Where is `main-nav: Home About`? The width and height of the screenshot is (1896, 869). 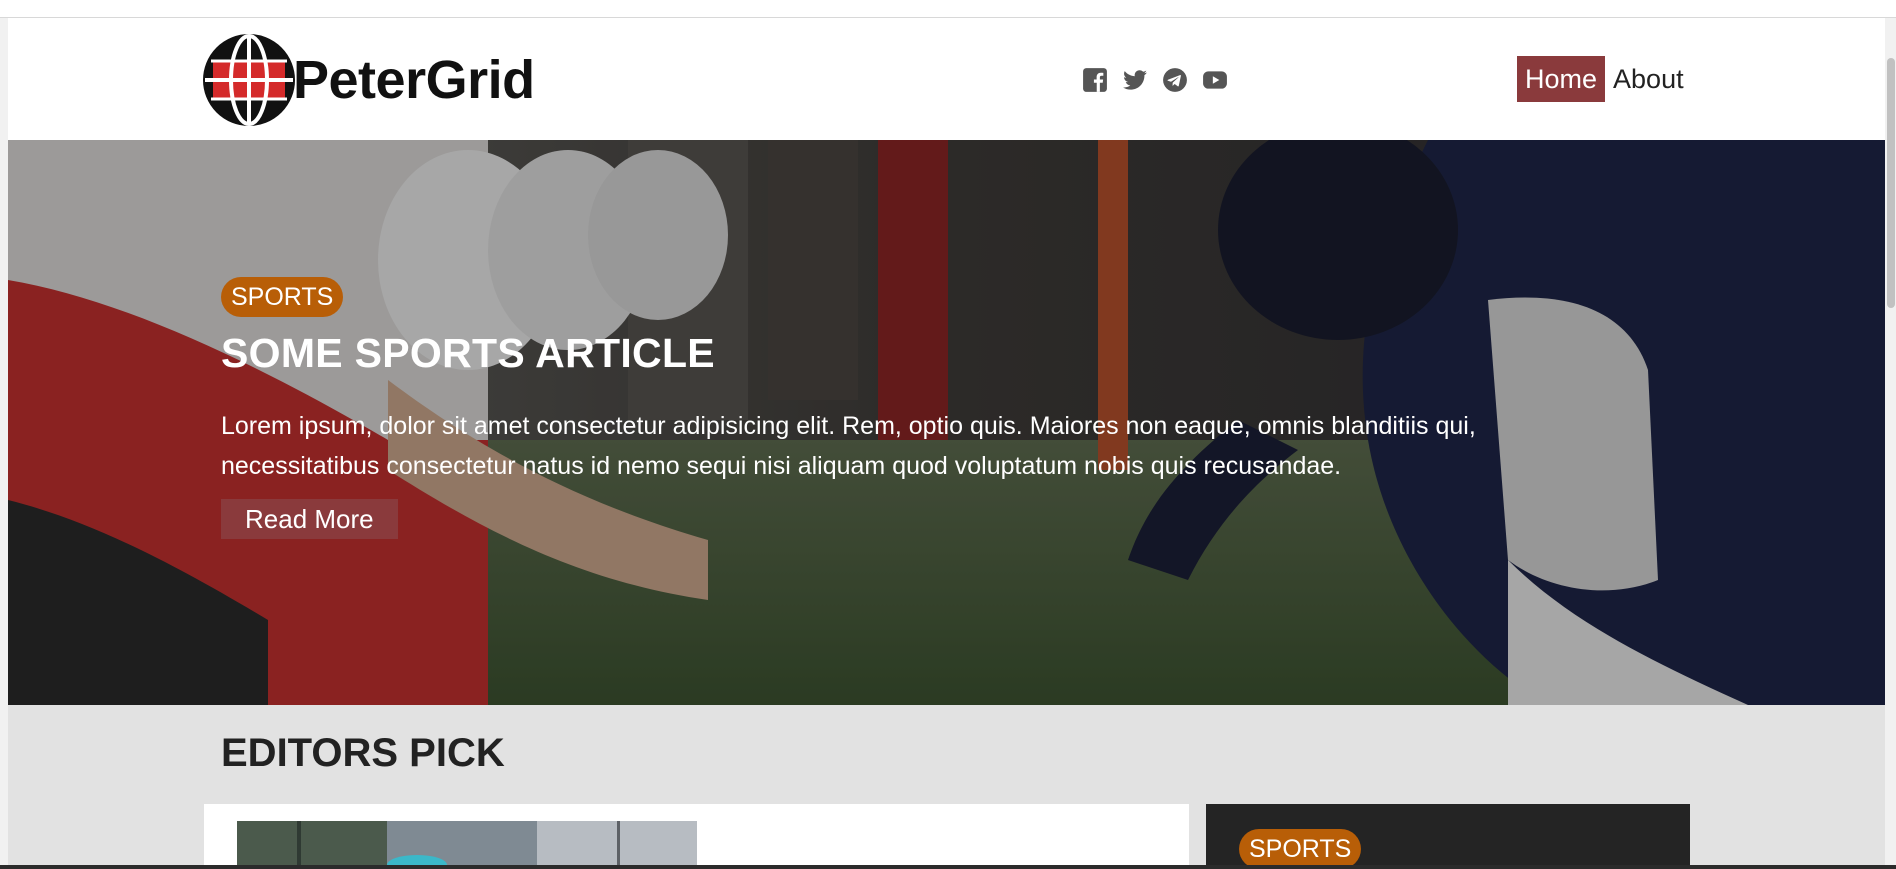 main-nav: Home About is located at coordinates (1604, 79).